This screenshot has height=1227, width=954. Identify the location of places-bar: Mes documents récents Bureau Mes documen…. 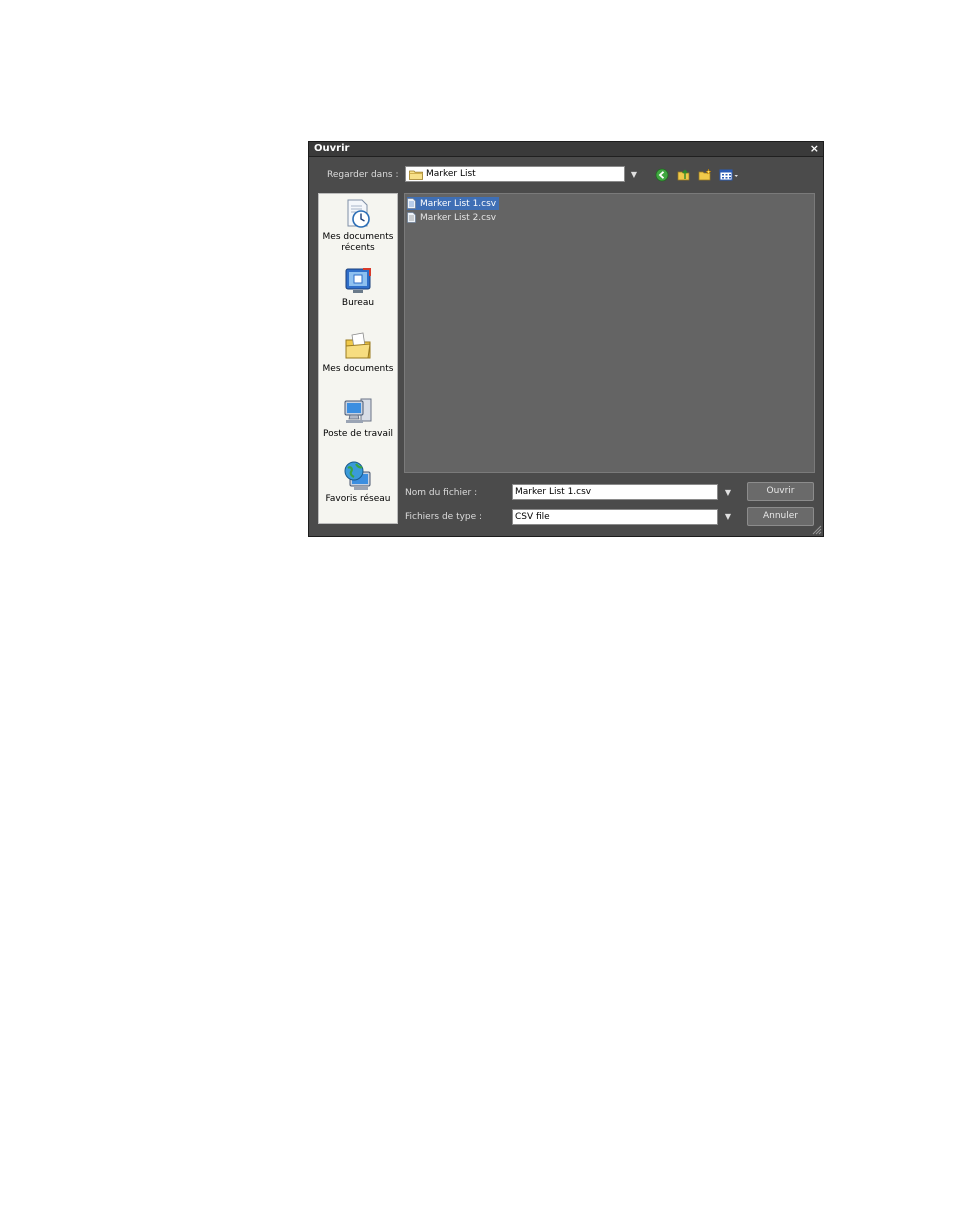
(358, 358).